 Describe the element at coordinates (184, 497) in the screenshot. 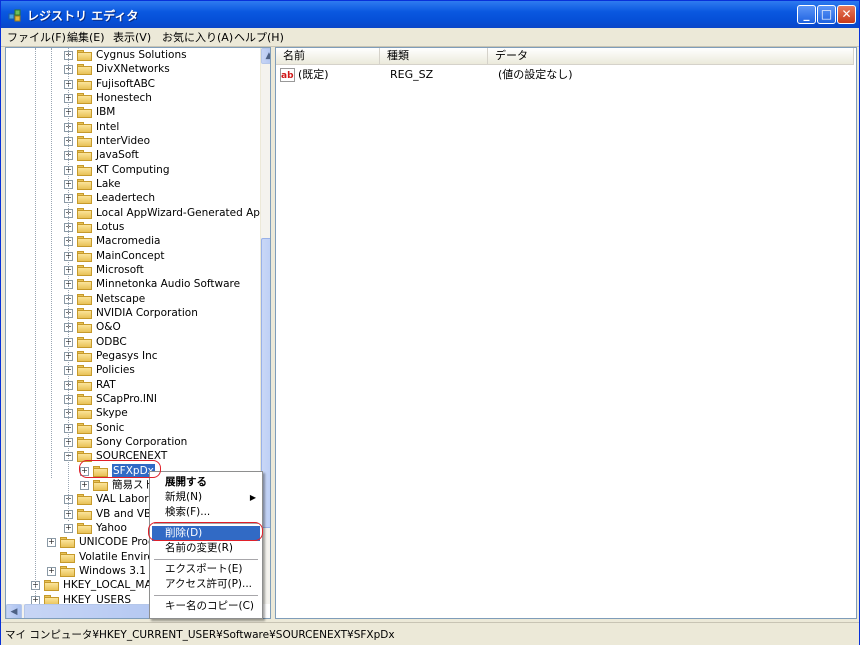

I see `menu-new-label: 新規(N)` at that location.